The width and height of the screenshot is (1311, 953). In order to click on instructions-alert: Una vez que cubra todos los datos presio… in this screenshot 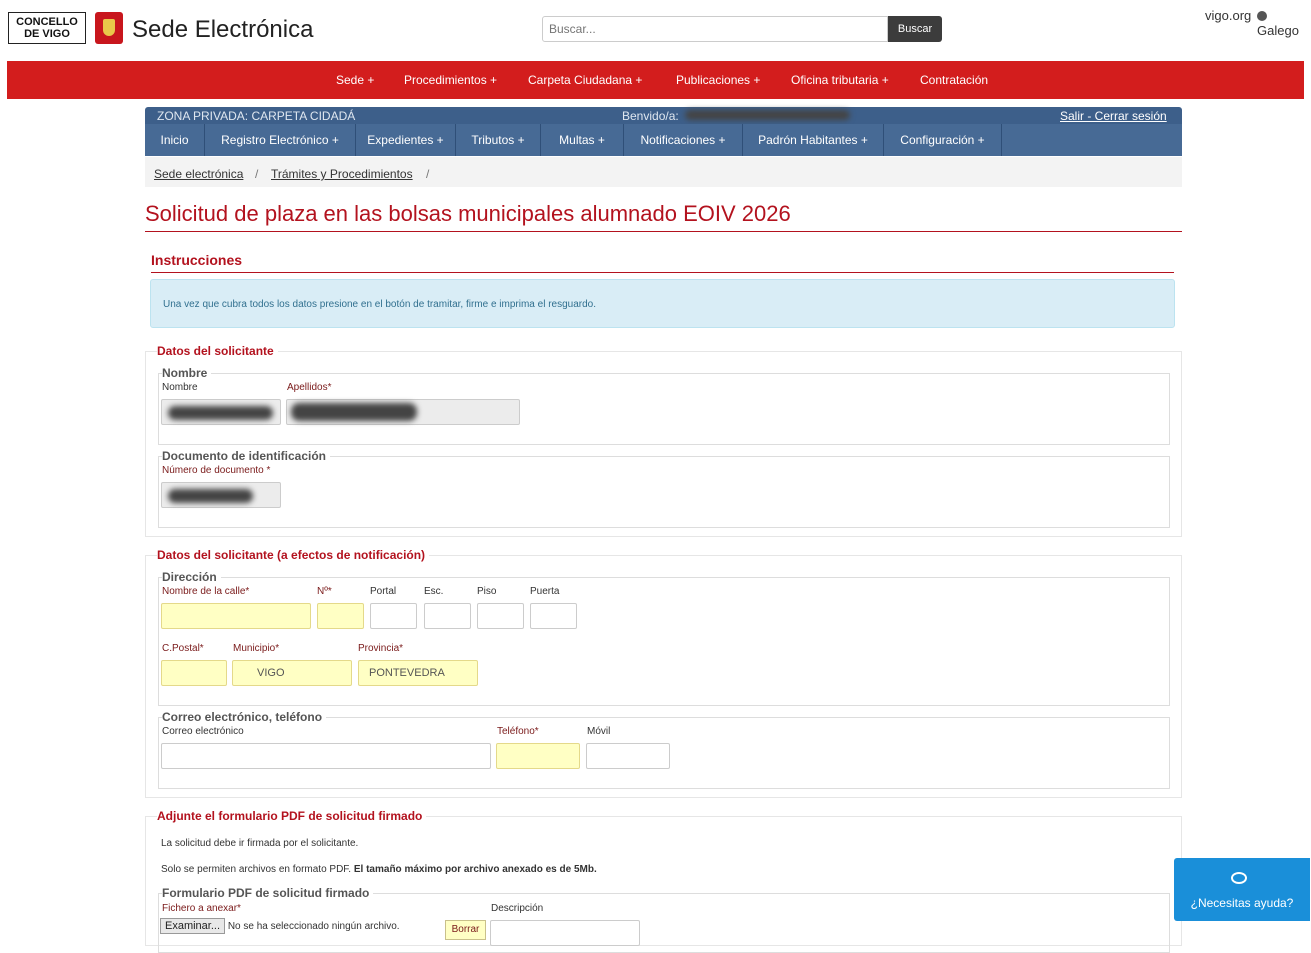, I will do `click(662, 303)`.